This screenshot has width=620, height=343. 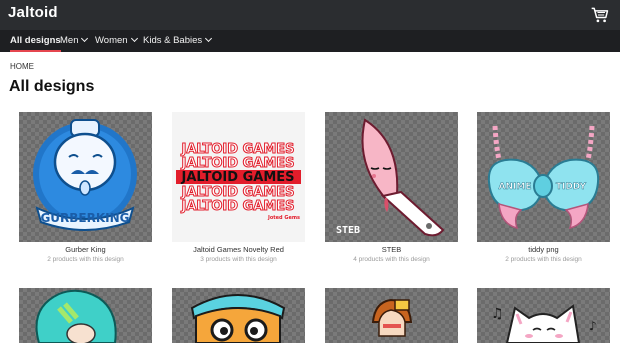 I want to click on design-name: Jaltoid Games Novelty Red, so click(x=238, y=249).